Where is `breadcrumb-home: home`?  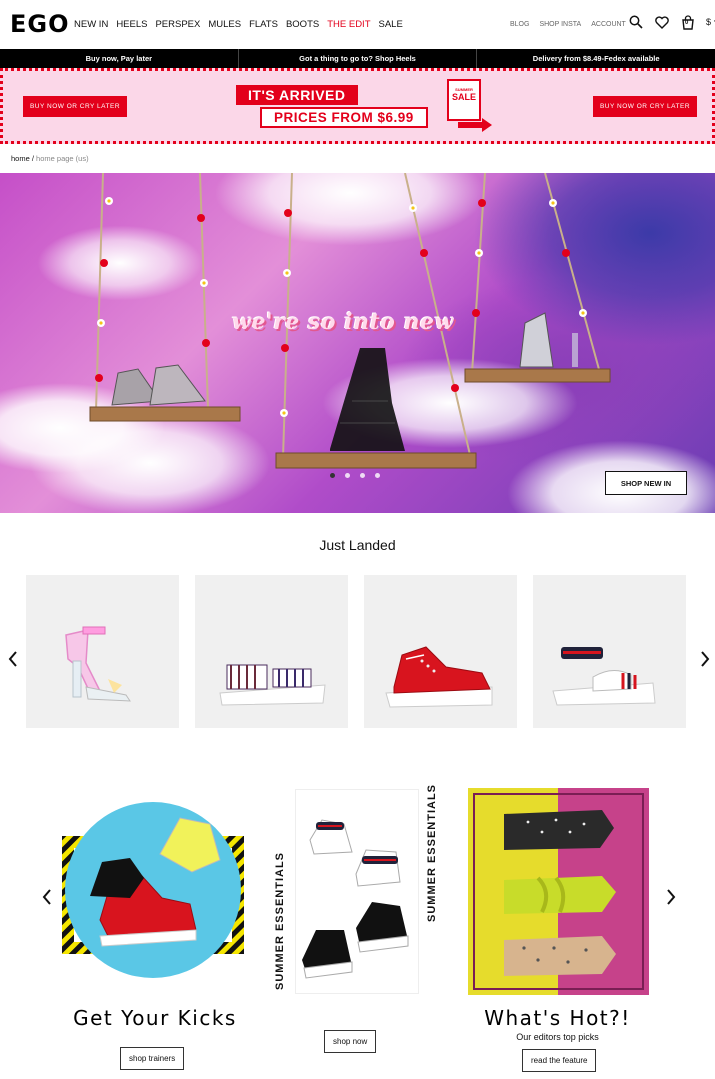 breadcrumb-home: home is located at coordinates (20, 158).